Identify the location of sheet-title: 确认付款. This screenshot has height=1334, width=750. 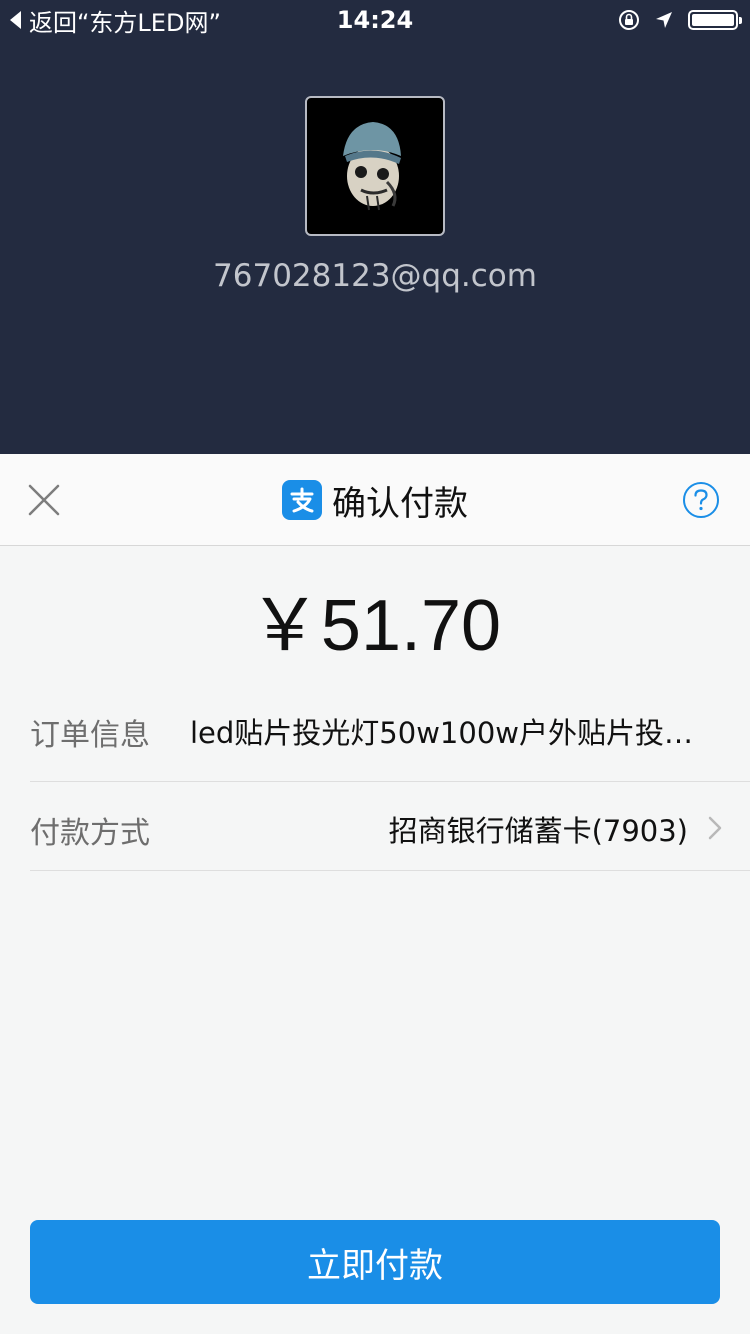
(400, 503).